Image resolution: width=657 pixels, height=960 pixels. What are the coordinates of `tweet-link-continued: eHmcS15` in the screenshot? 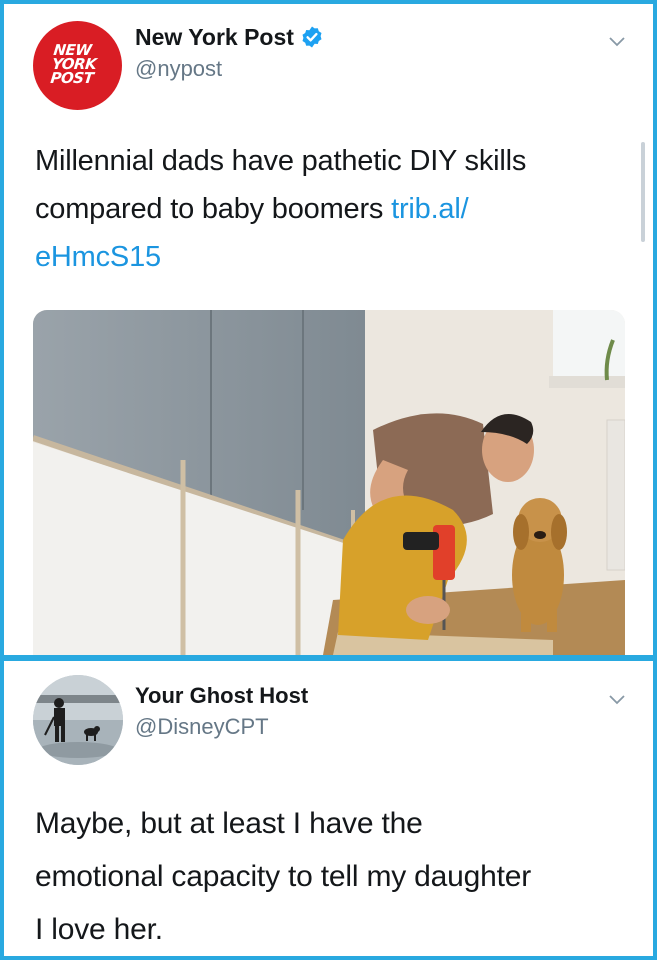 It's located at (98, 257).